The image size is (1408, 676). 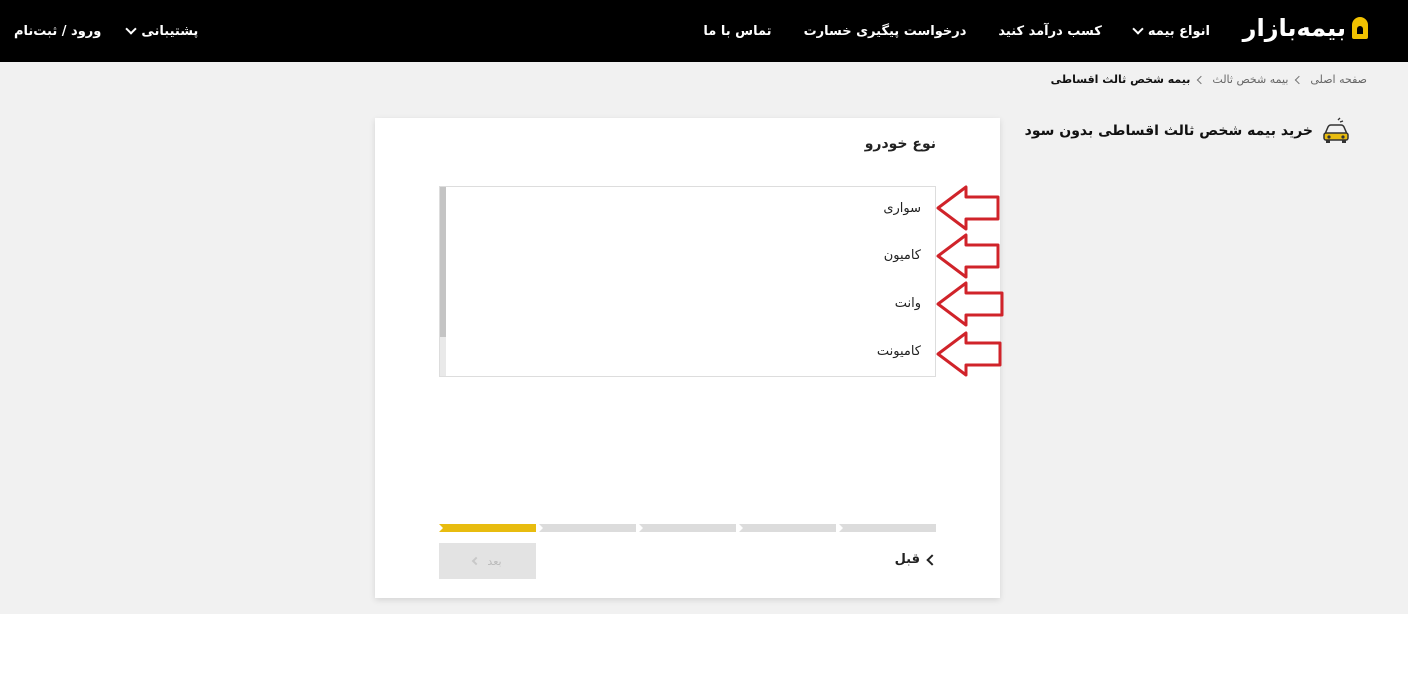 I want to click on nav-earn-money: کسب درآمد کنید, so click(x=1049, y=31).